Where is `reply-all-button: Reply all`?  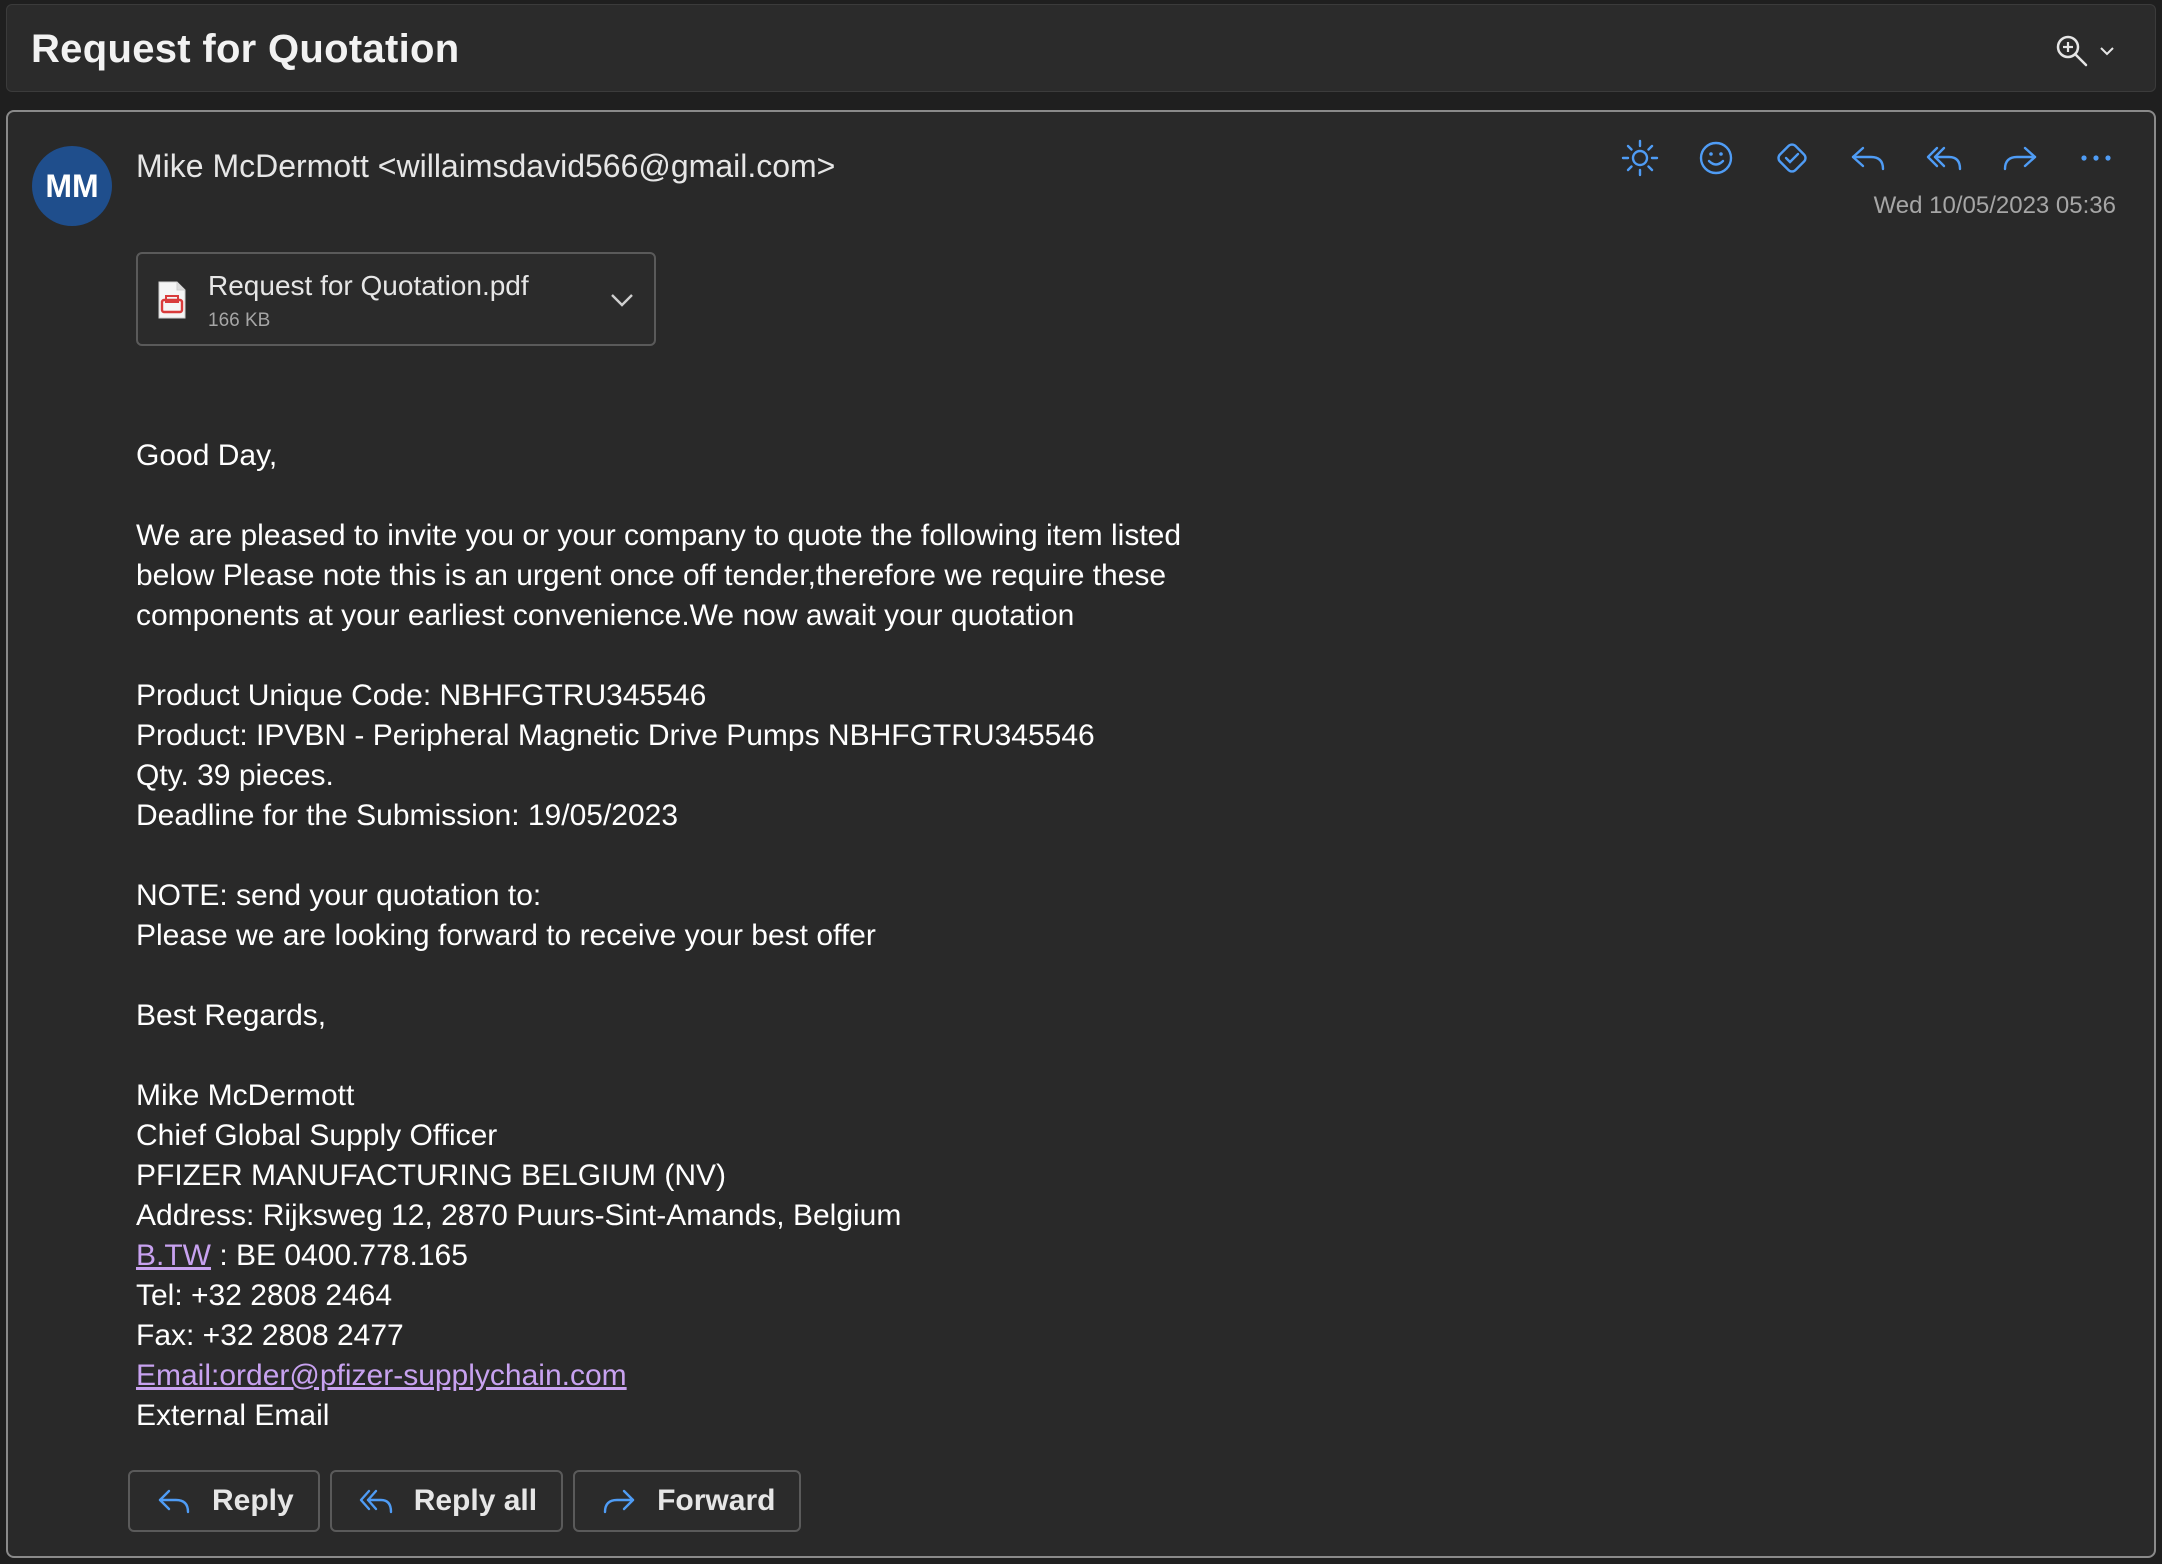
reply-all-button: Reply all is located at coordinates (446, 1501).